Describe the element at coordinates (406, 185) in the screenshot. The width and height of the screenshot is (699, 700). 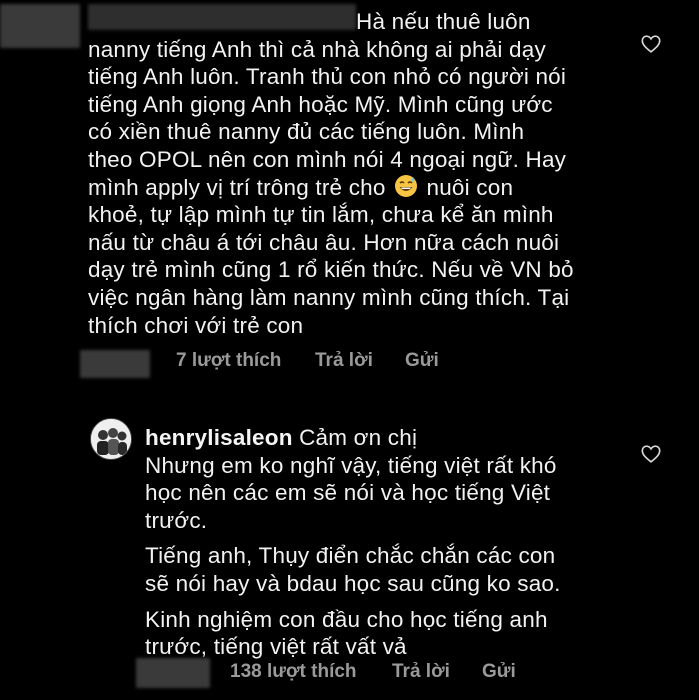
I see `grinning-sweat-emoji-icon` at that location.